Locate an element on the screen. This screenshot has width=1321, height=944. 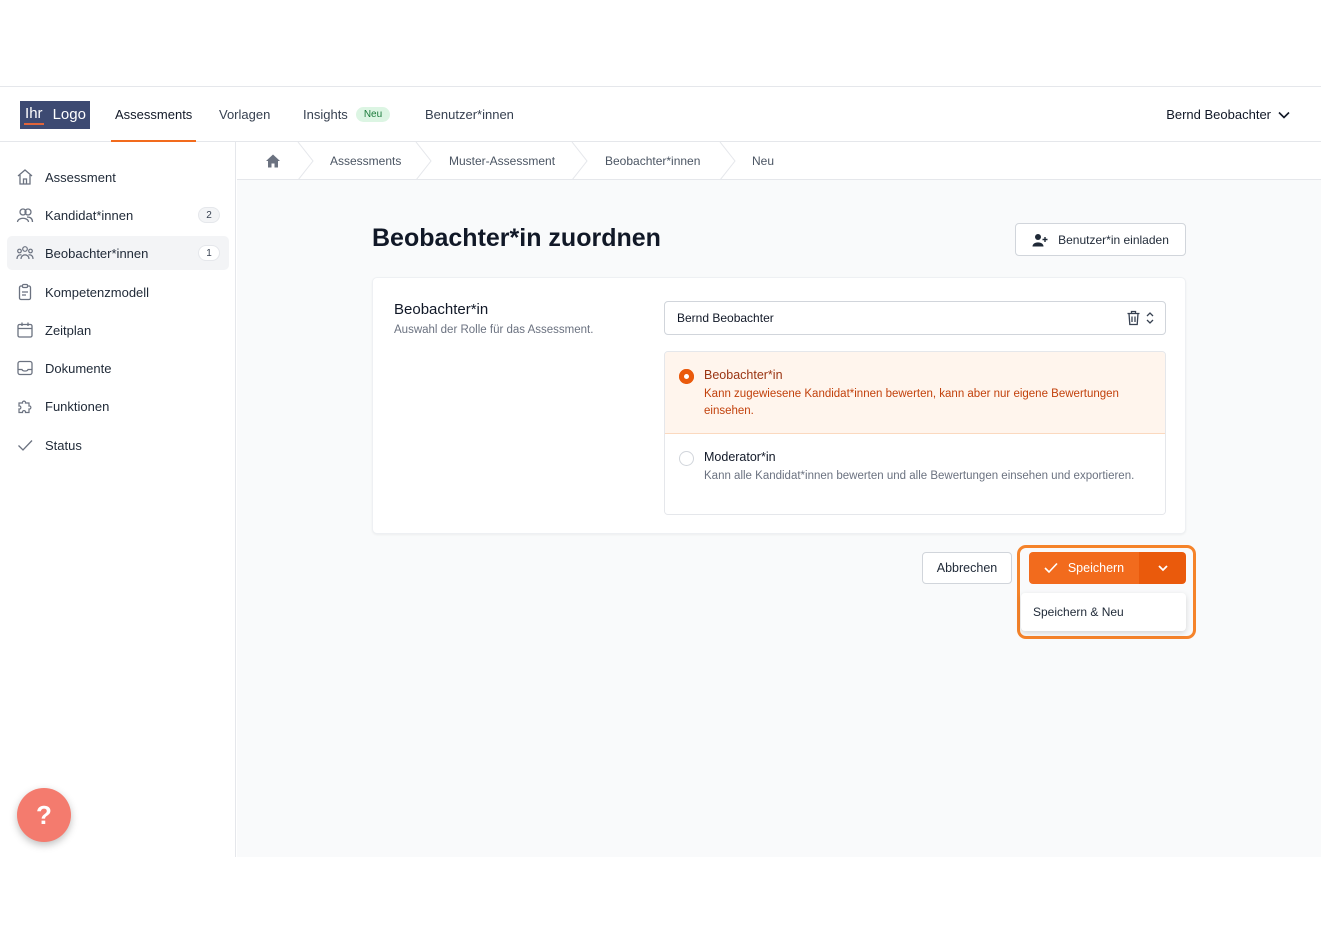
chevron-up-down-icon is located at coordinates (1150, 318).